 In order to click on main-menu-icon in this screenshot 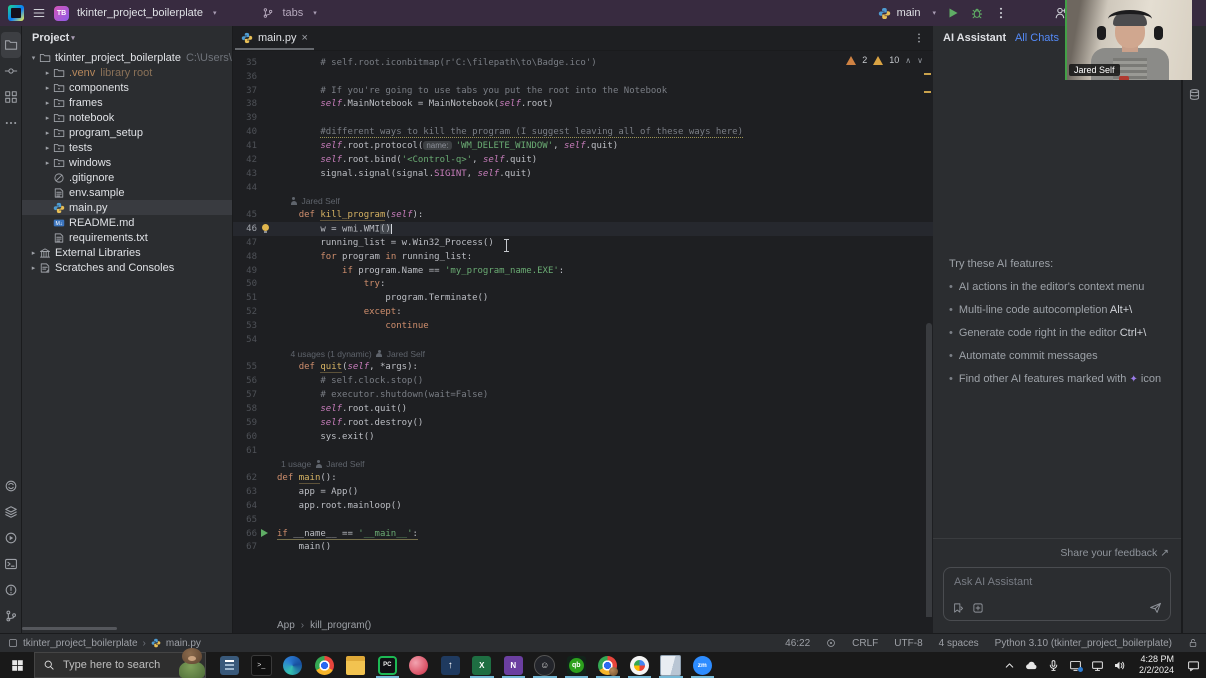, I will do `click(39, 13)`.